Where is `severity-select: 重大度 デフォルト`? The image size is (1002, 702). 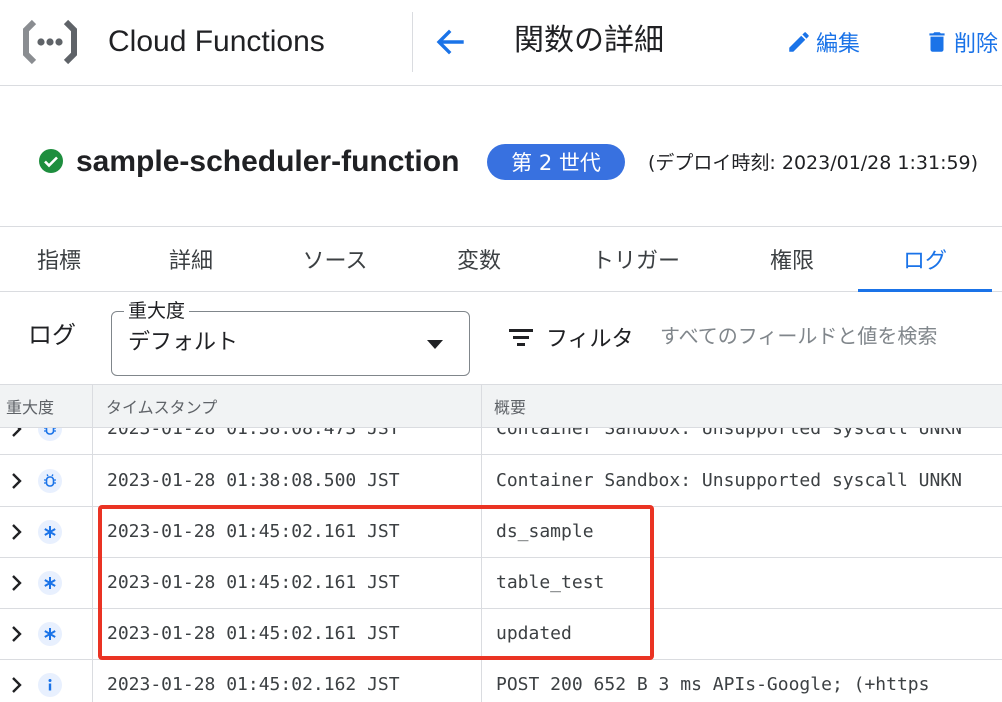
severity-select: 重大度 デフォルト is located at coordinates (290, 338).